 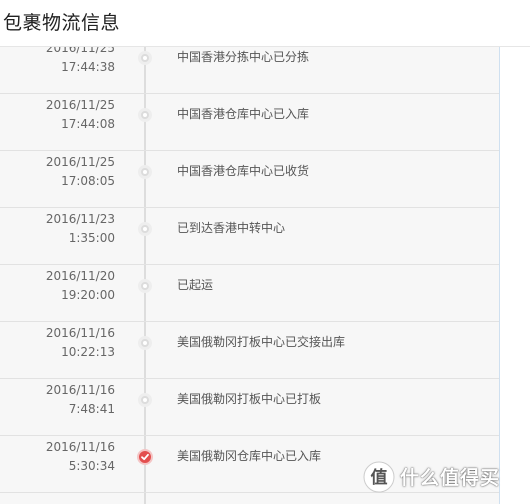 What do you see at coordinates (243, 114) in the screenshot?
I see `entry-status: 中国香港仓库中心已入库` at bounding box center [243, 114].